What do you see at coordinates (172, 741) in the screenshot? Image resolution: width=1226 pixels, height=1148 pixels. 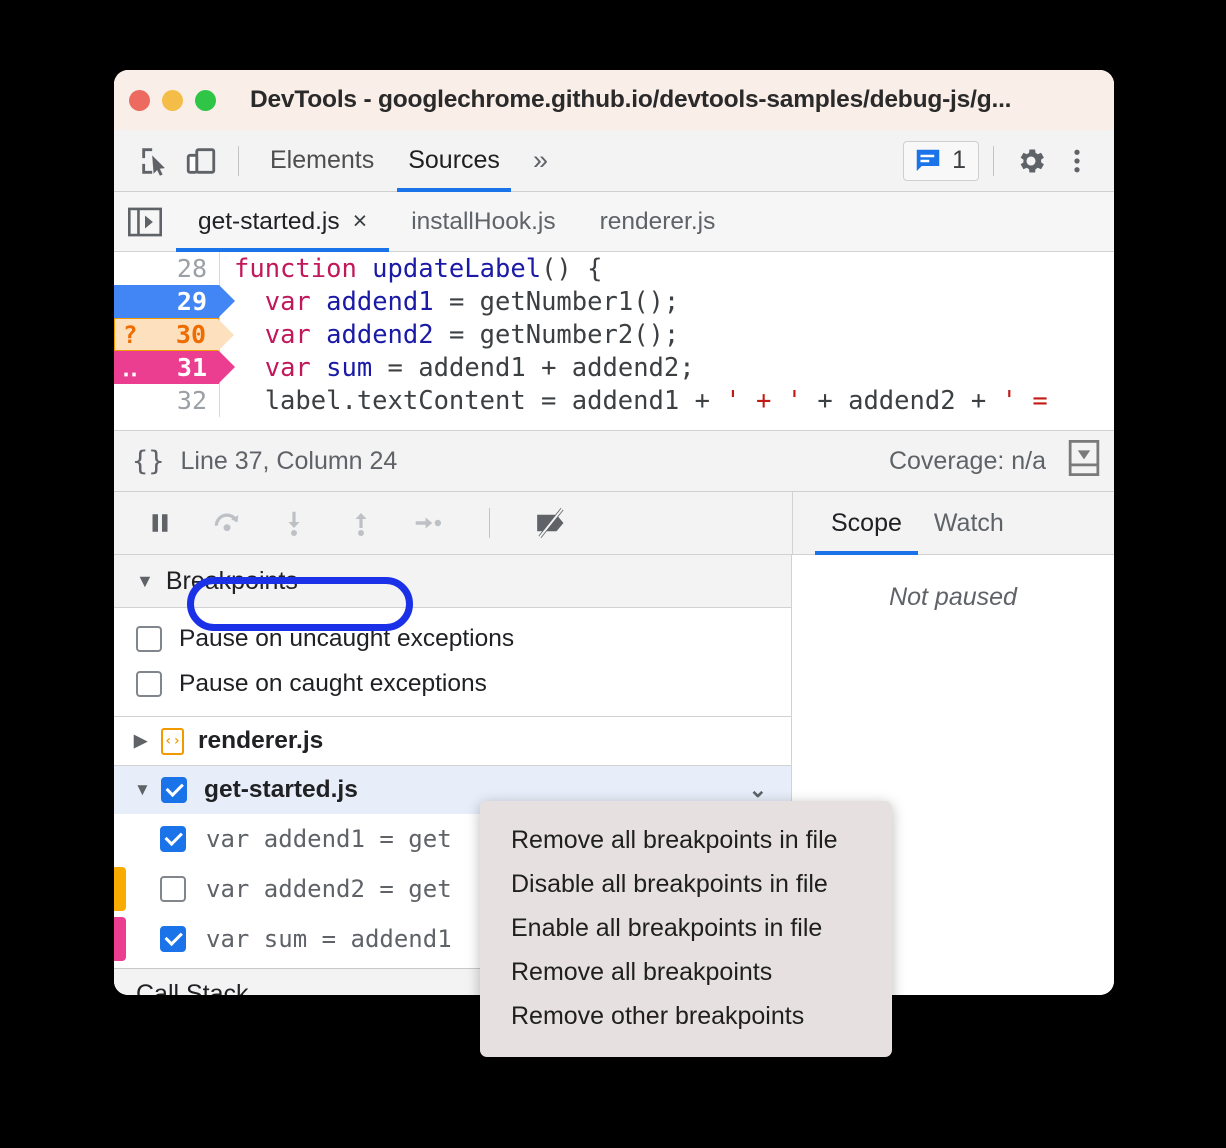 I see `js-file-icon: ‹›` at bounding box center [172, 741].